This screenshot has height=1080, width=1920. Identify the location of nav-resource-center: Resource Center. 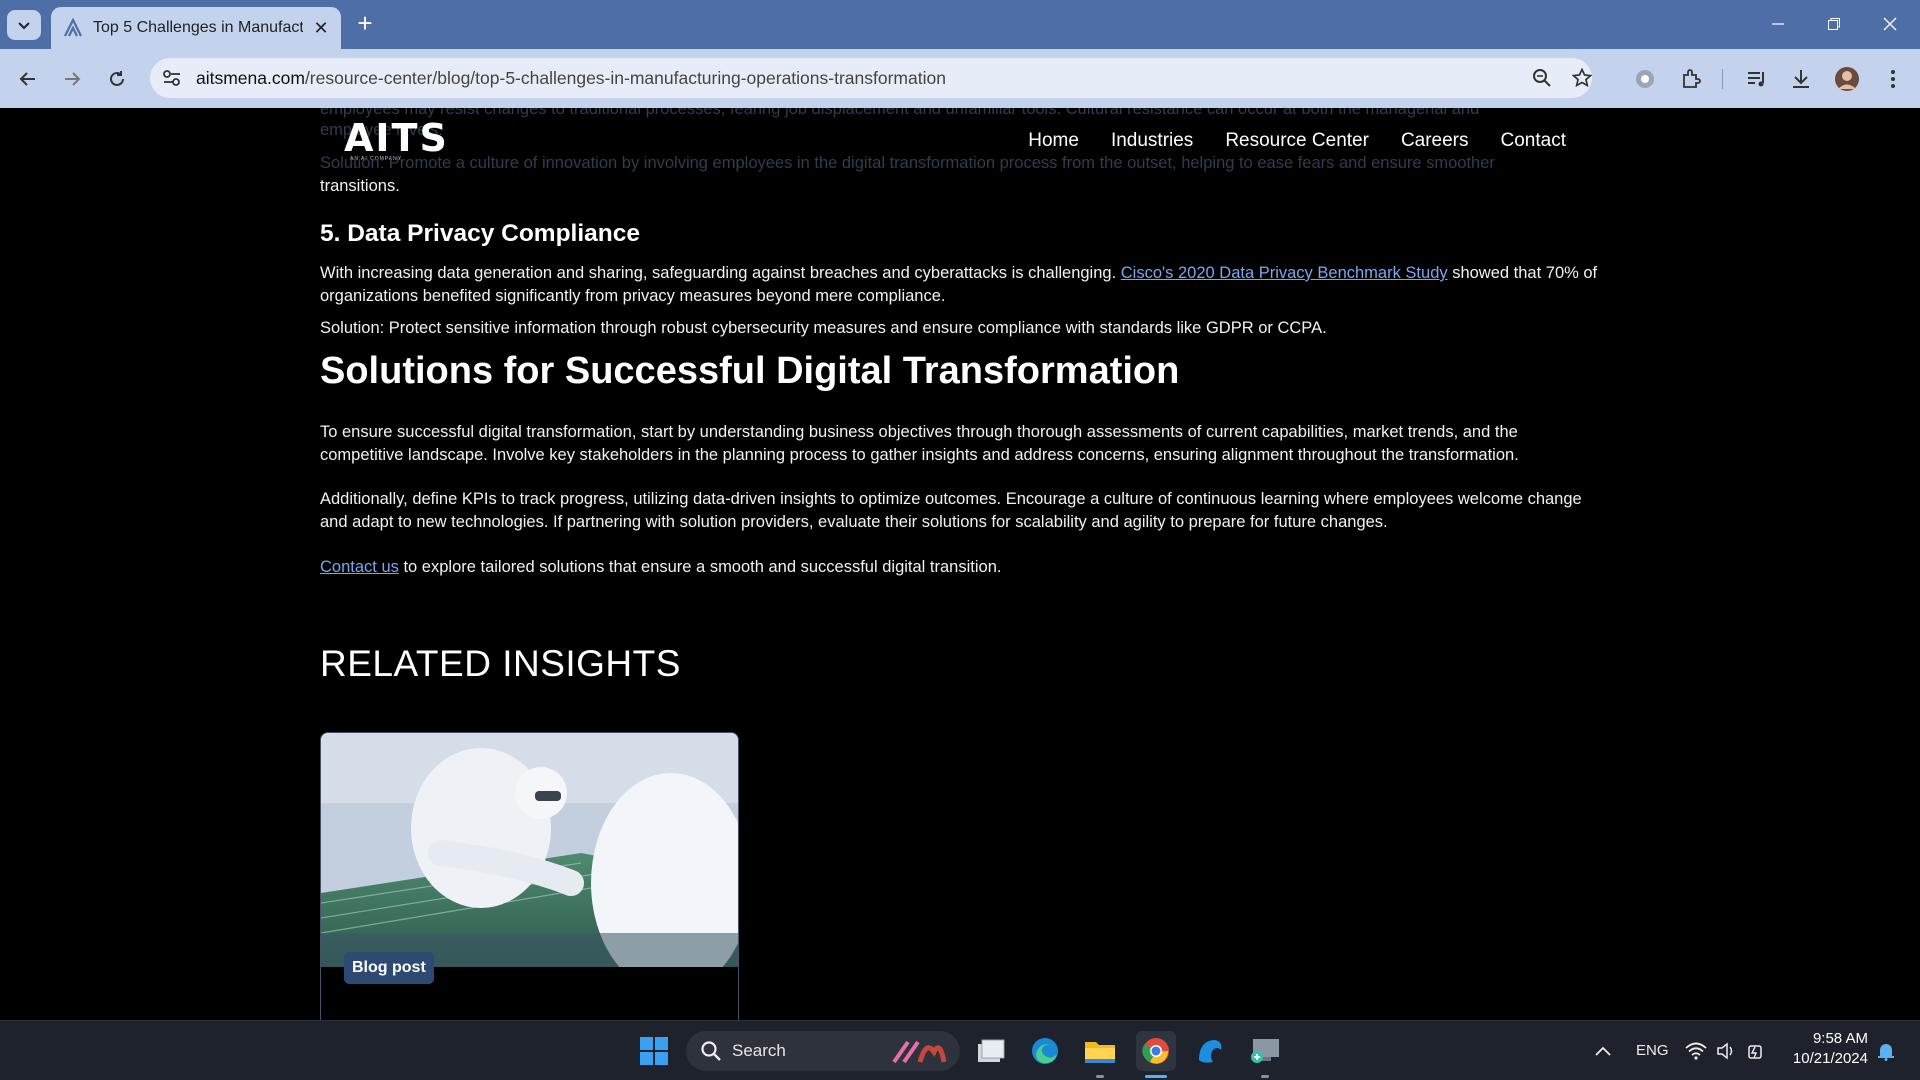
(1297, 141).